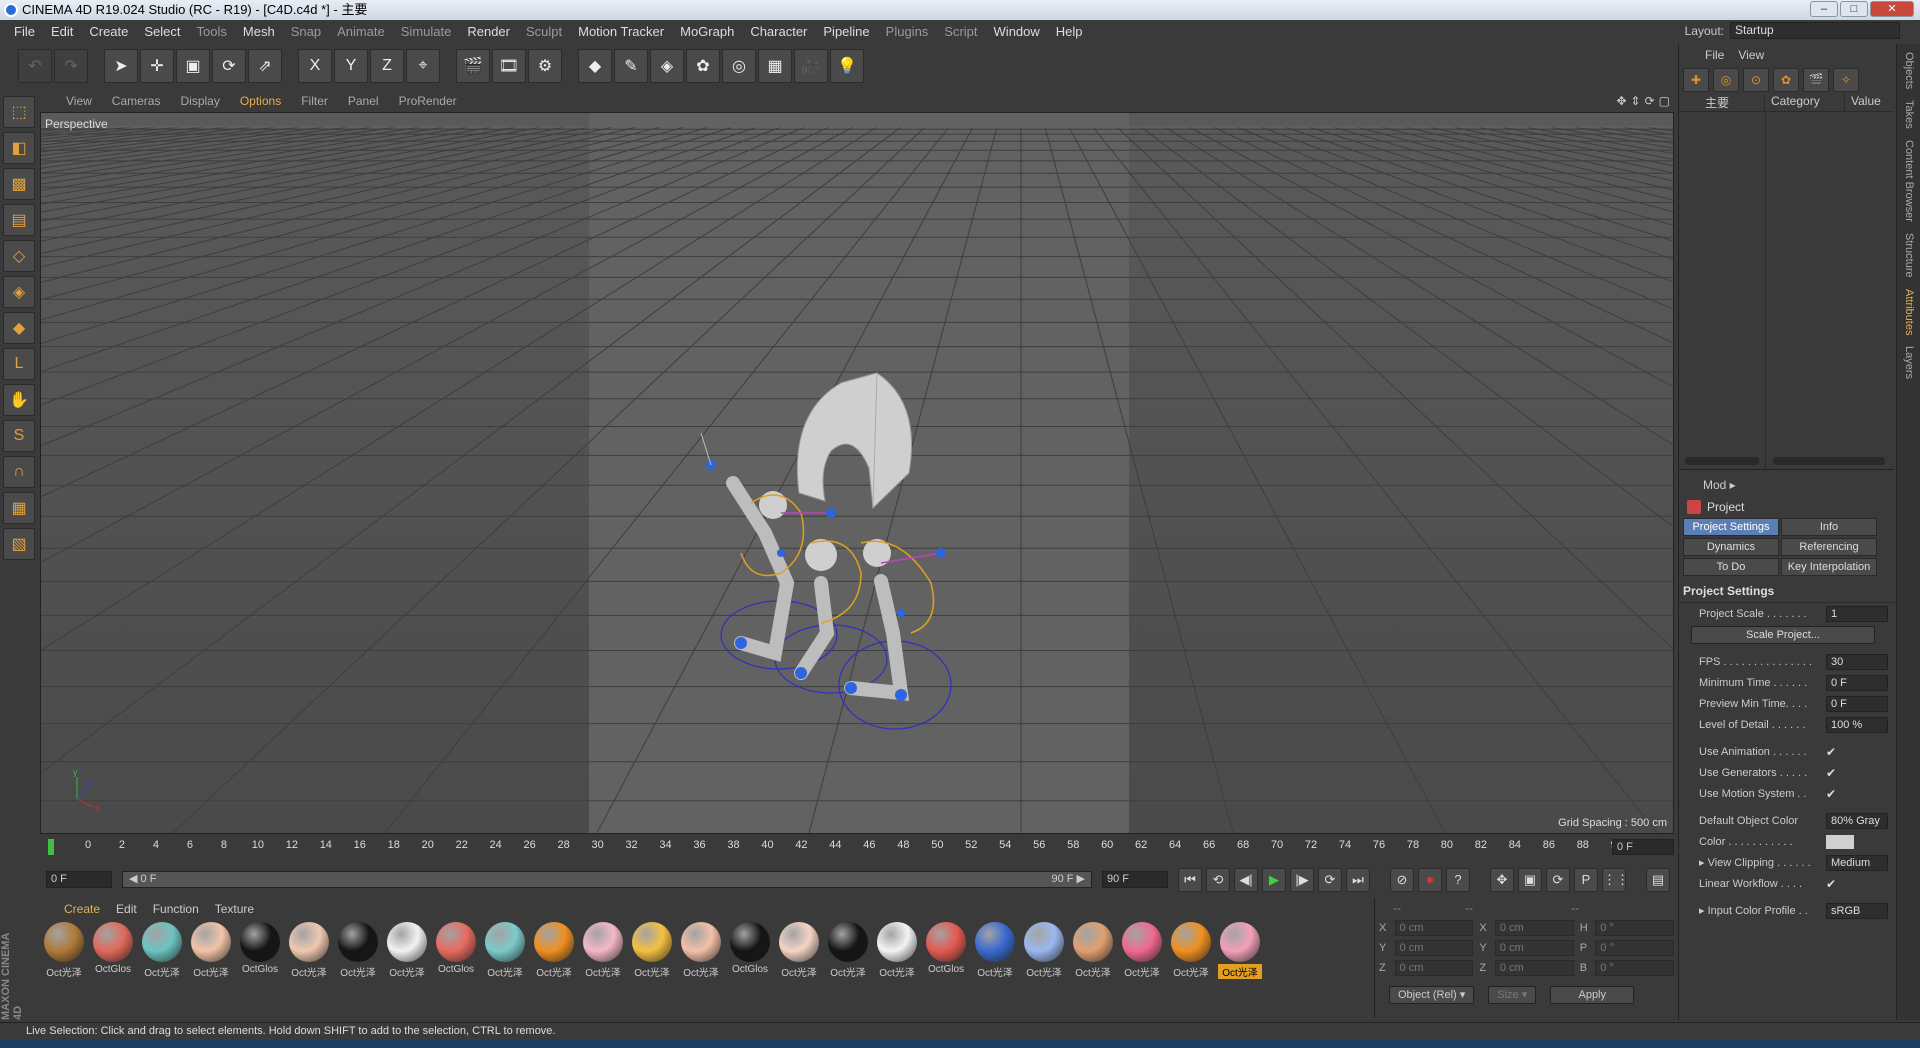 This screenshot has width=1920, height=1048. I want to click on rotate-key-button: ⟳, so click(1558, 880).